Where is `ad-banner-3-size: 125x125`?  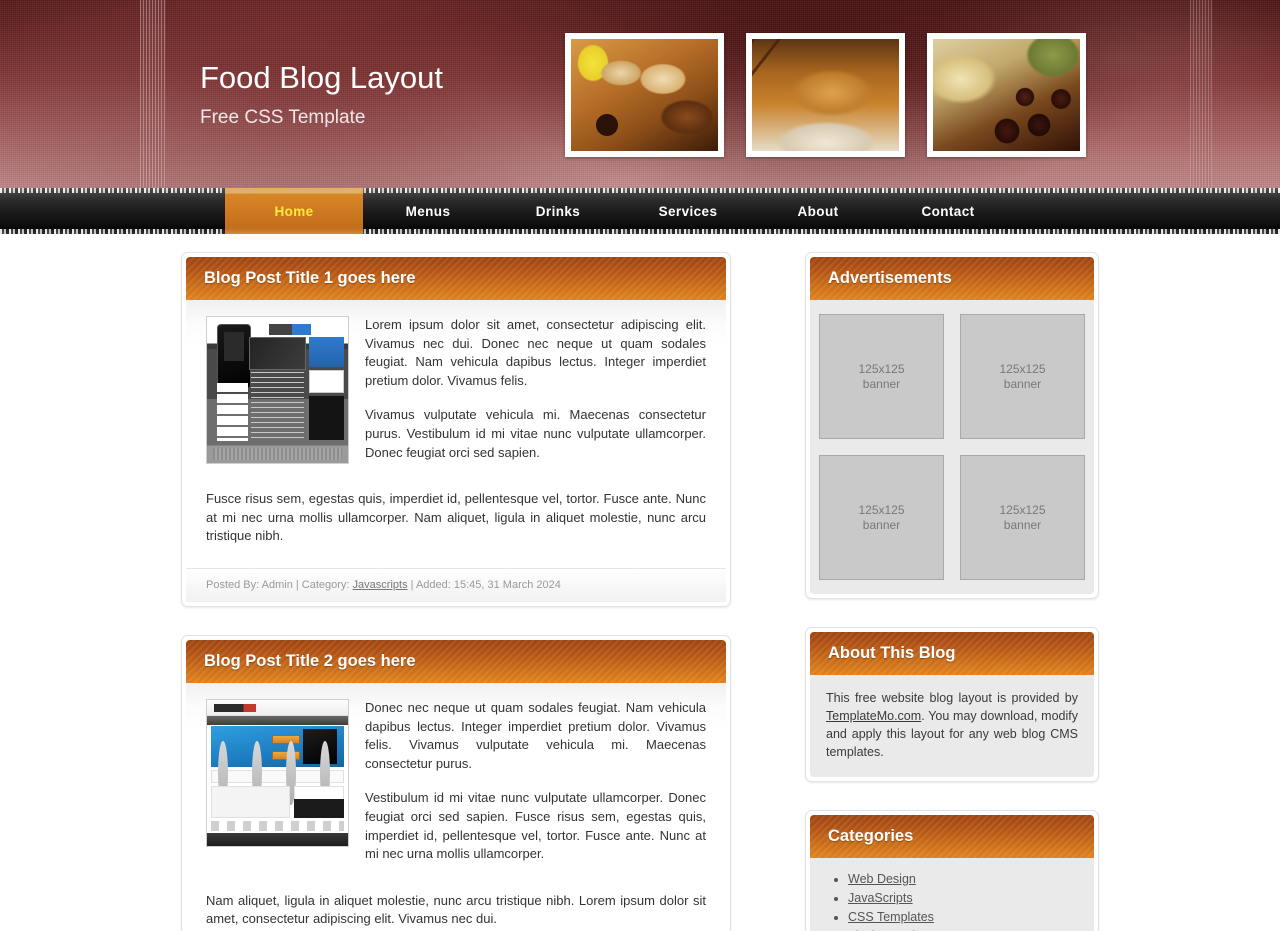 ad-banner-3-size: 125x125 is located at coordinates (881, 509).